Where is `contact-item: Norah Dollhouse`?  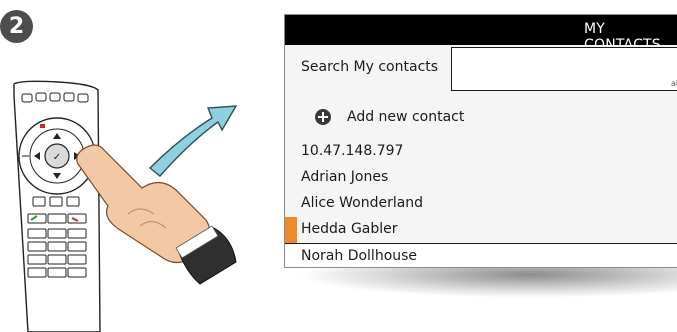
contact-item: Norah Dollhouse is located at coordinates (481, 255).